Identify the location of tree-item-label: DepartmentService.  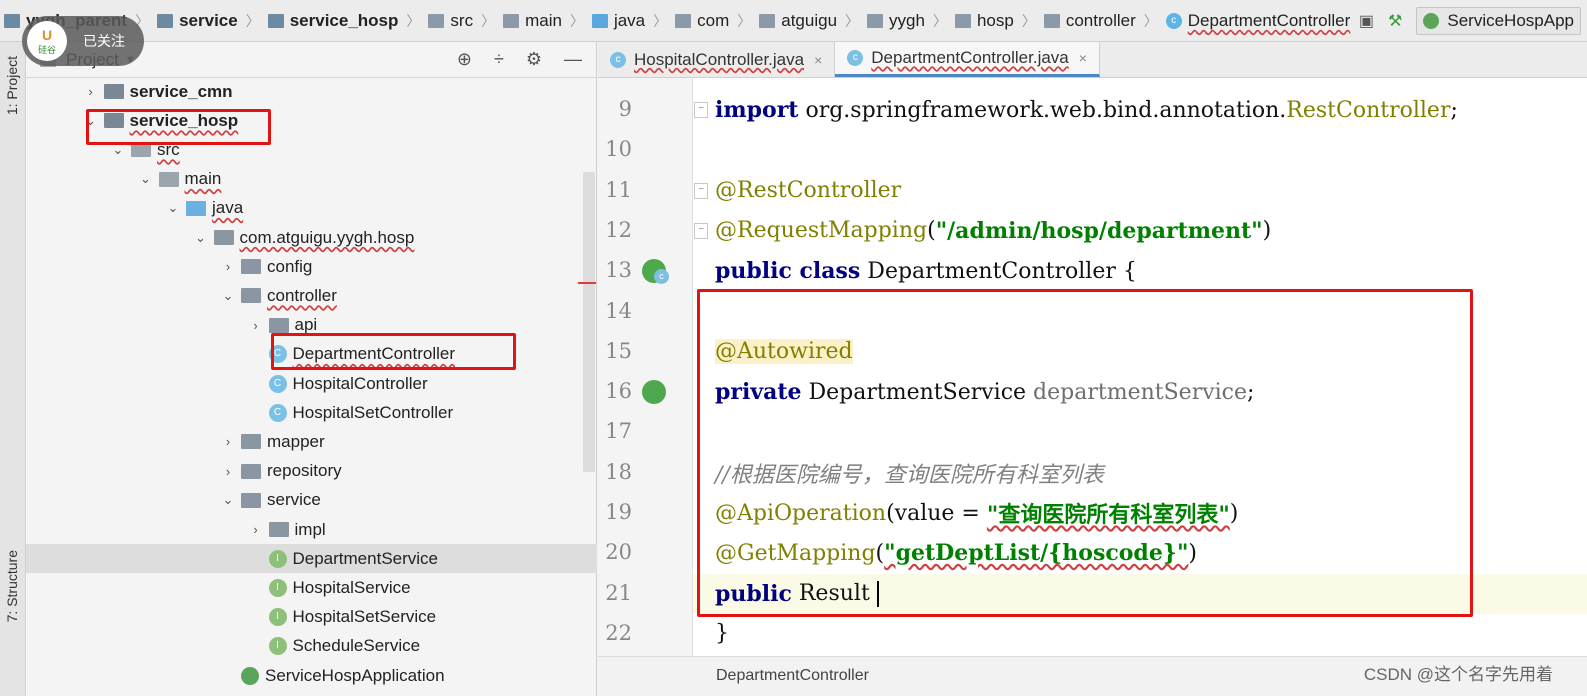
(365, 558).